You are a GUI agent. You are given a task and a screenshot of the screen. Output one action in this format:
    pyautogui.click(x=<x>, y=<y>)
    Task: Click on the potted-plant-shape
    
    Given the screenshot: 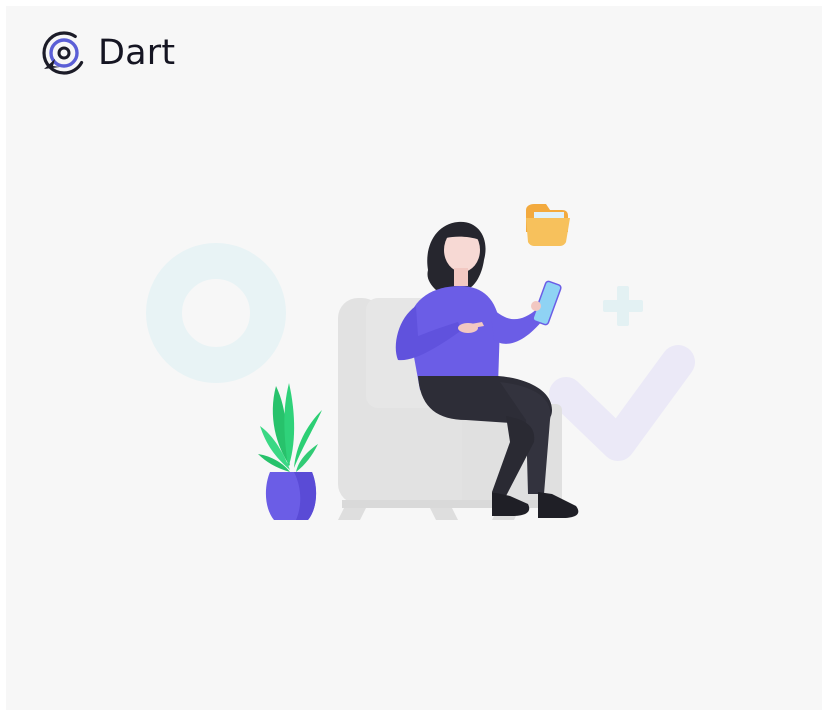 What is the action you would take?
    pyautogui.click(x=290, y=451)
    